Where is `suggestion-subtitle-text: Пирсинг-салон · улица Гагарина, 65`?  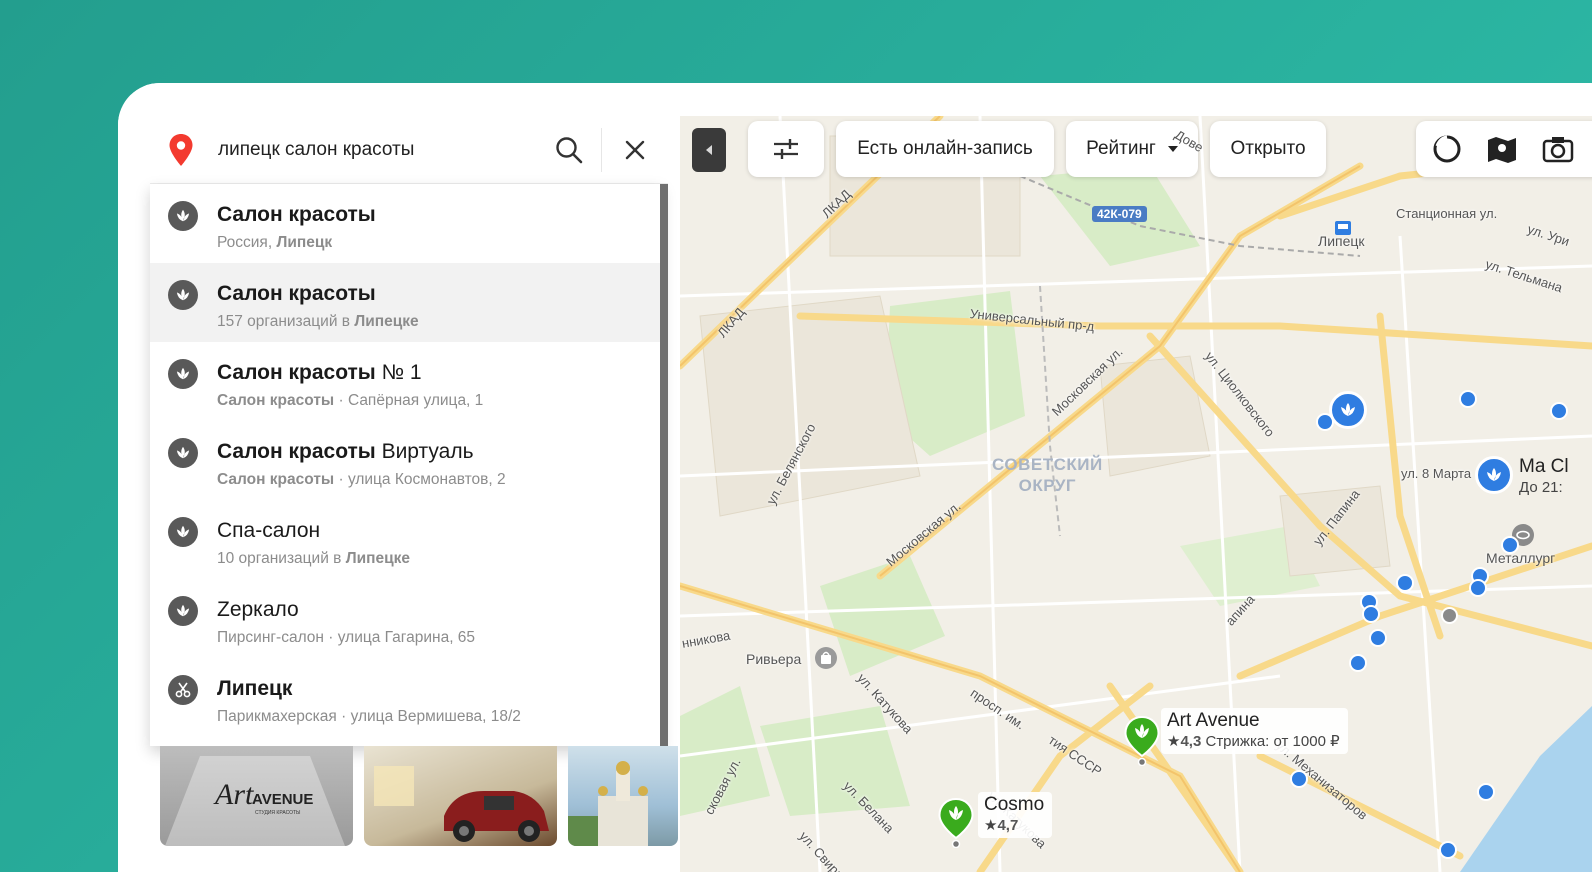
suggestion-subtitle-text: Пирсинг-салон · улица Гагарина, 65 is located at coordinates (346, 637).